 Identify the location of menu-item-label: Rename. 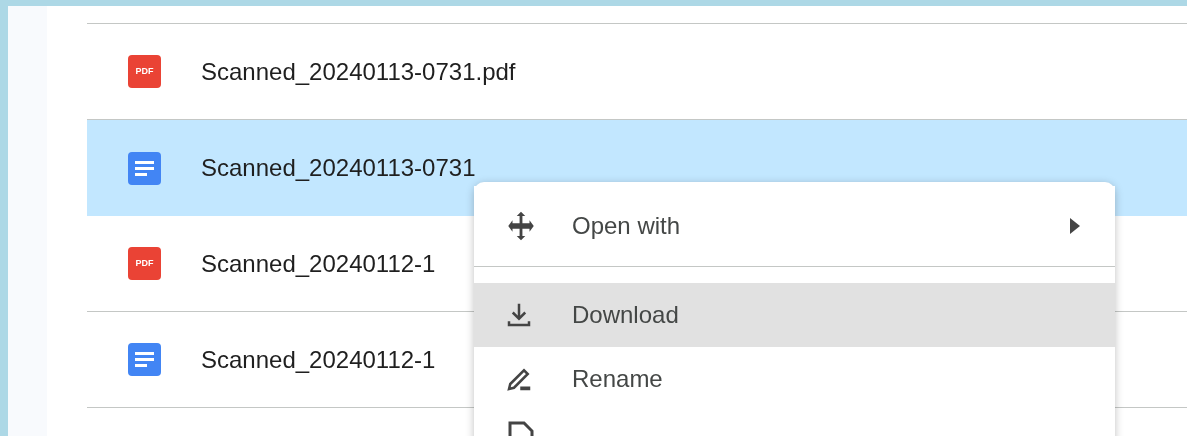
(618, 379).